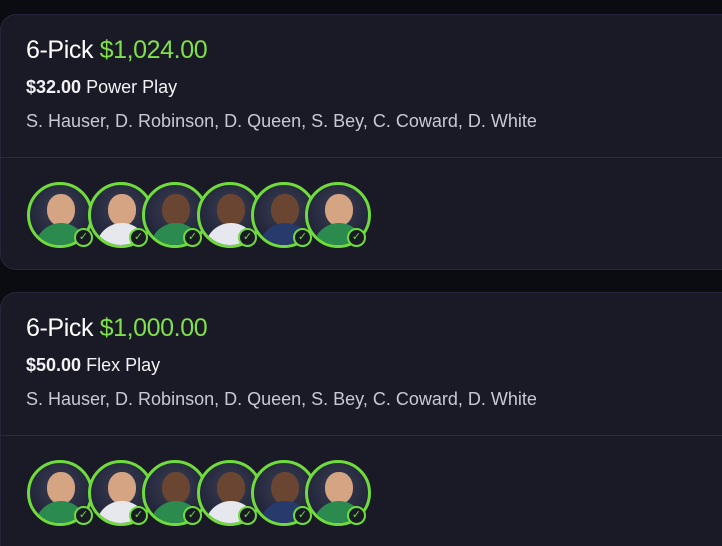 The height and width of the screenshot is (546, 722). I want to click on play-type: Power Play, so click(132, 87).